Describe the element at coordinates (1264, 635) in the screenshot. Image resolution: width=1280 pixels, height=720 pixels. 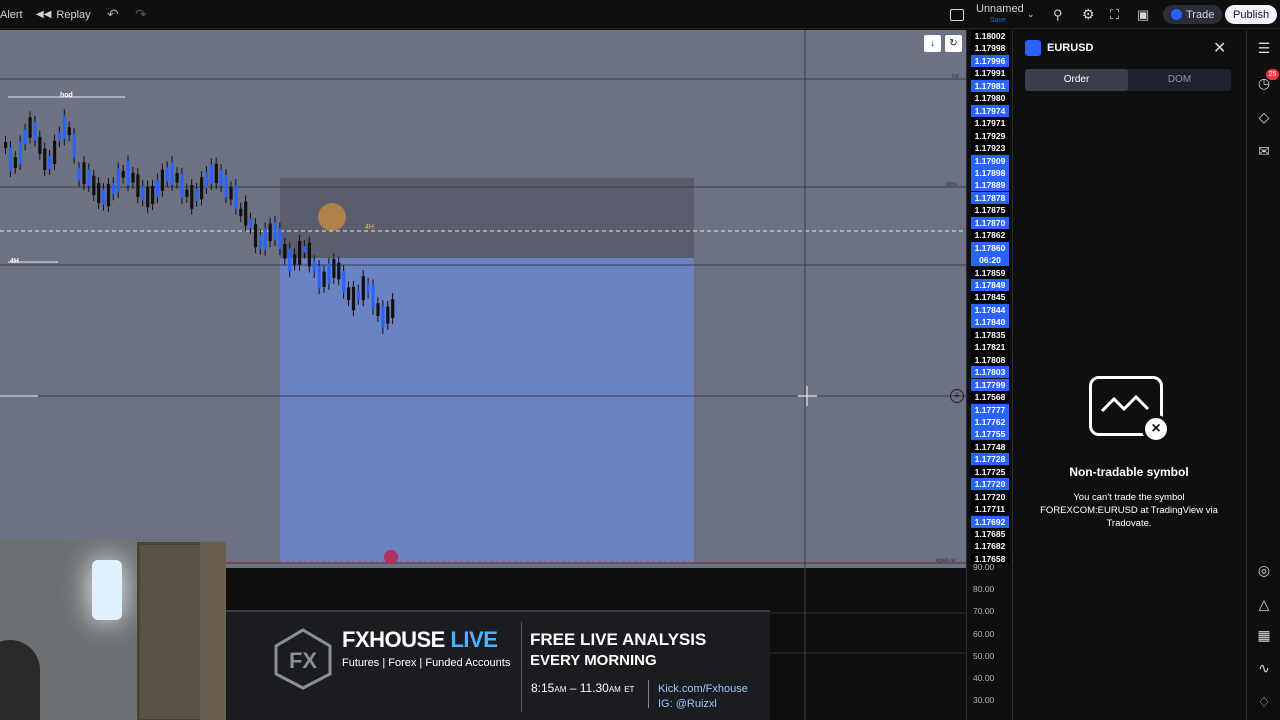
I see `calendar-icon: ▦` at that location.